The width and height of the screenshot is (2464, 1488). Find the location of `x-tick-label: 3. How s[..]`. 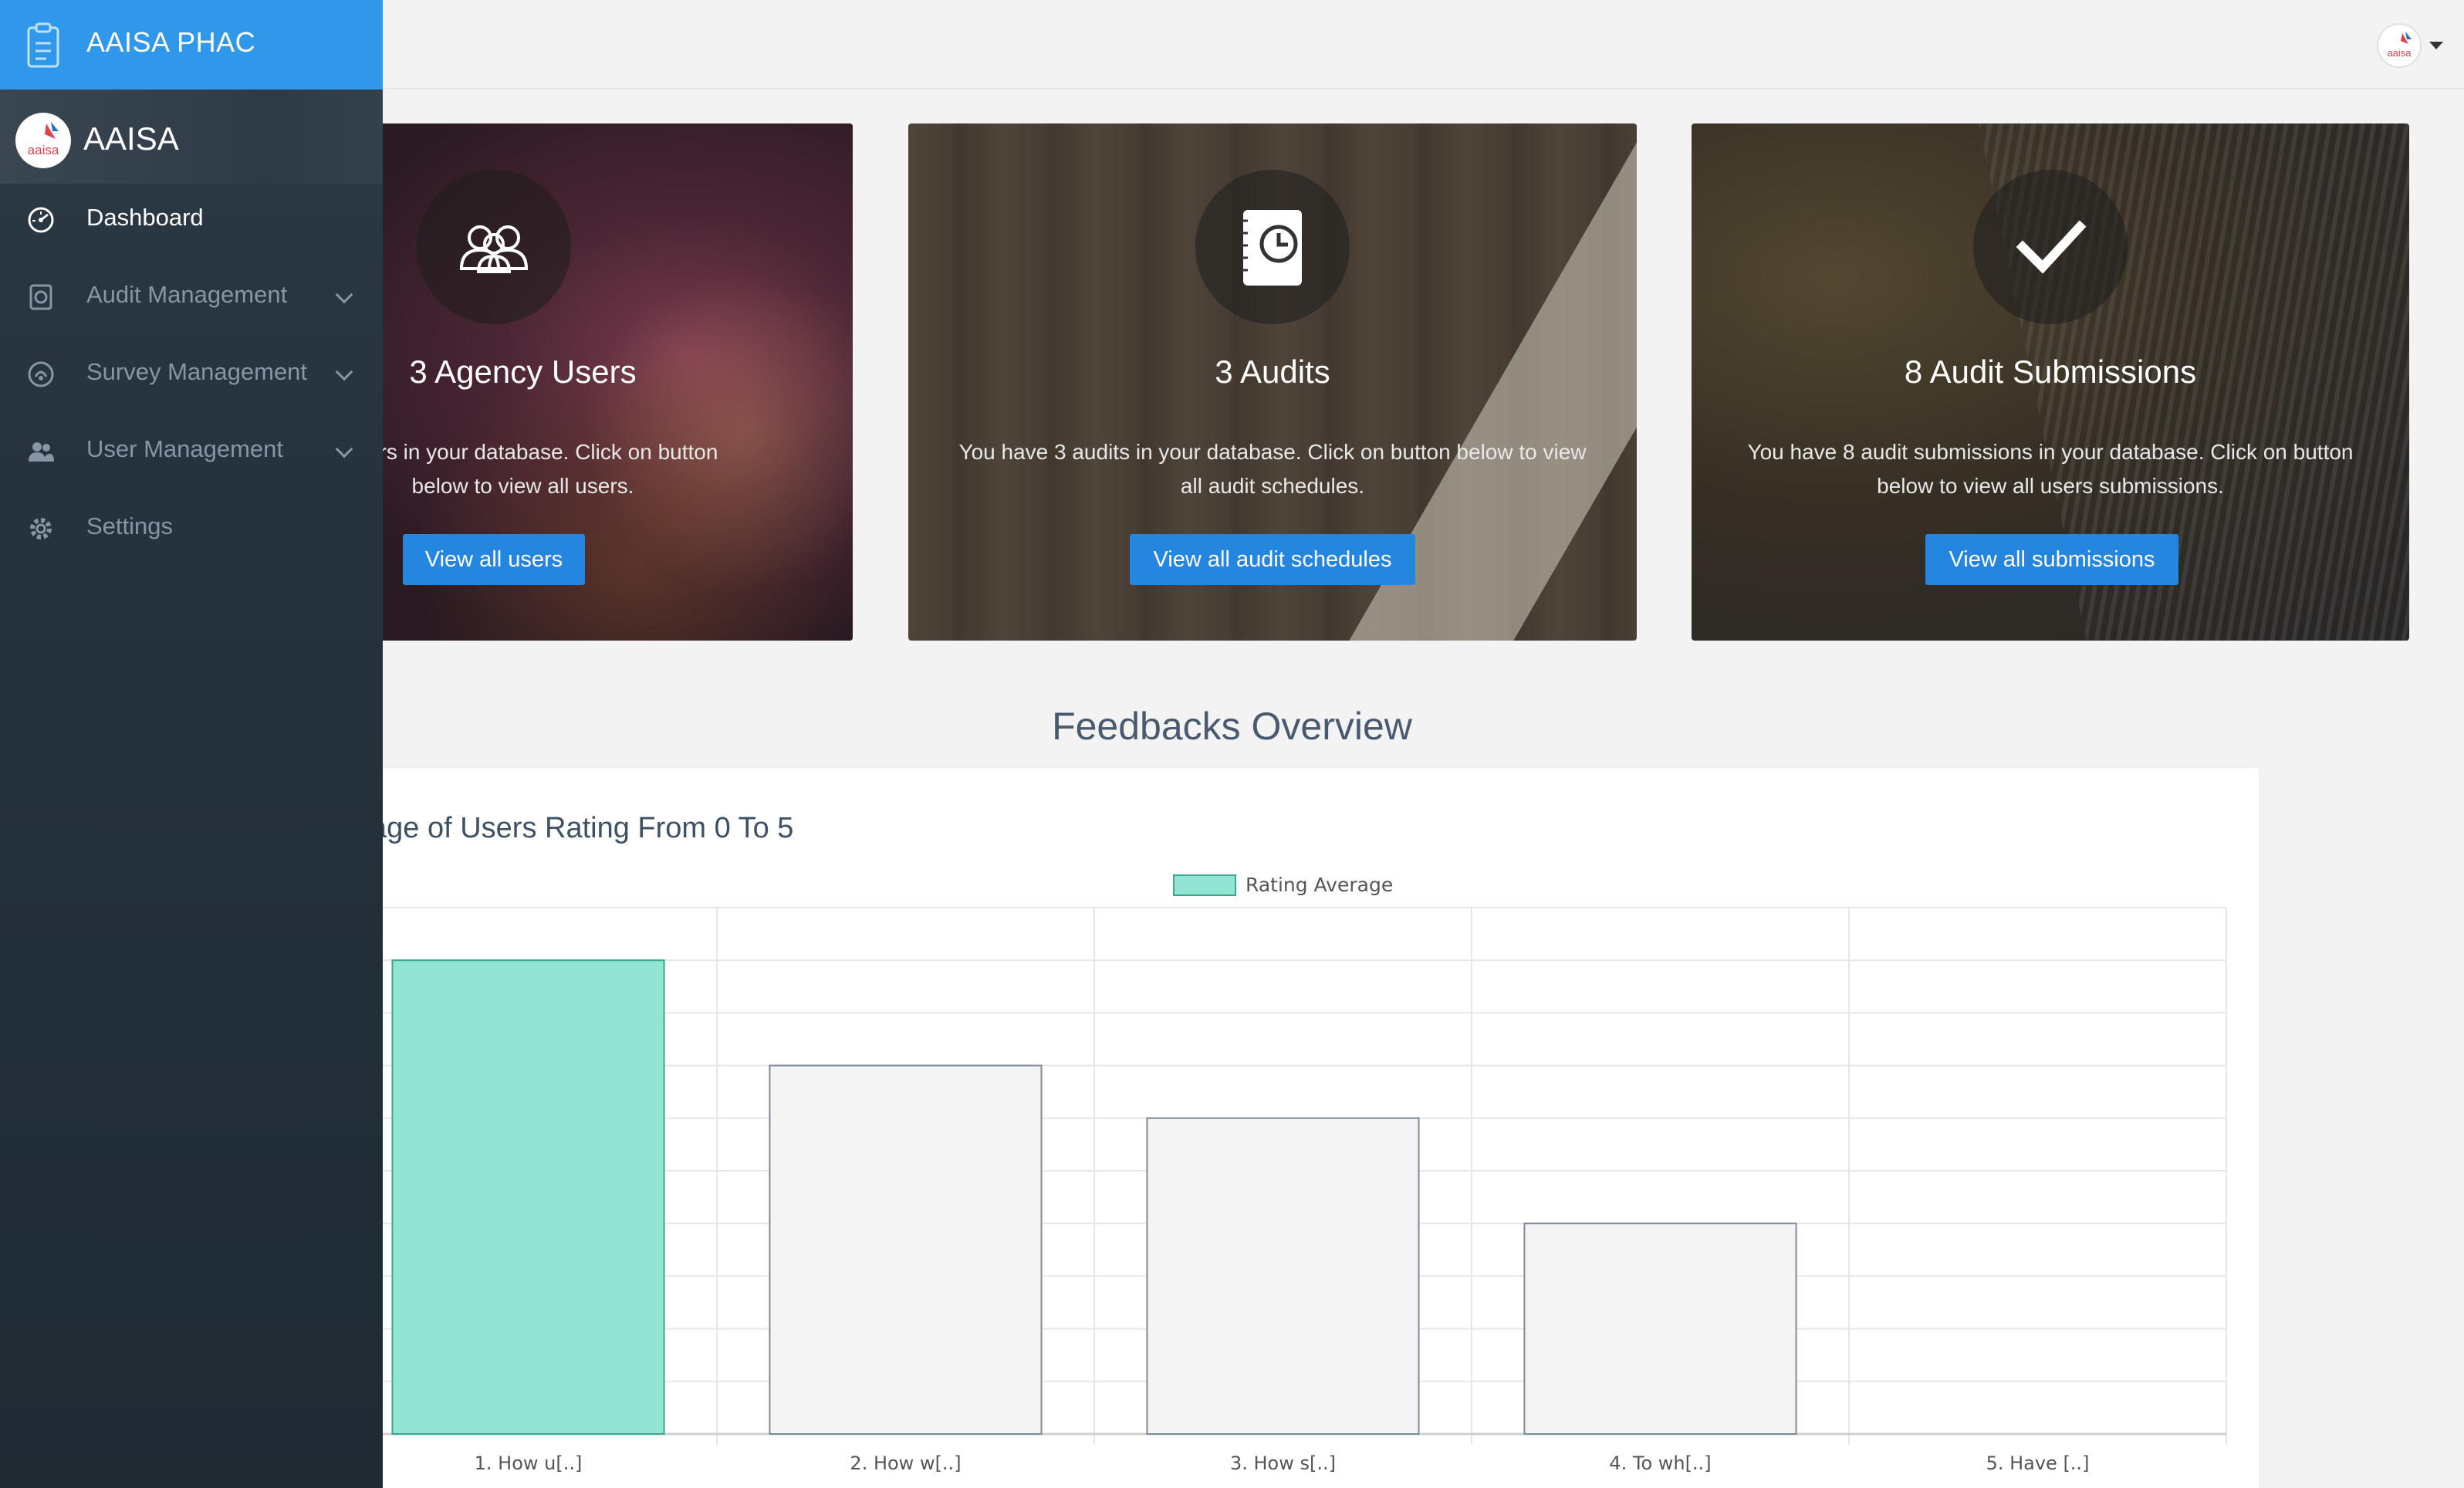

x-tick-label: 3. How s[..] is located at coordinates (1283, 1463).